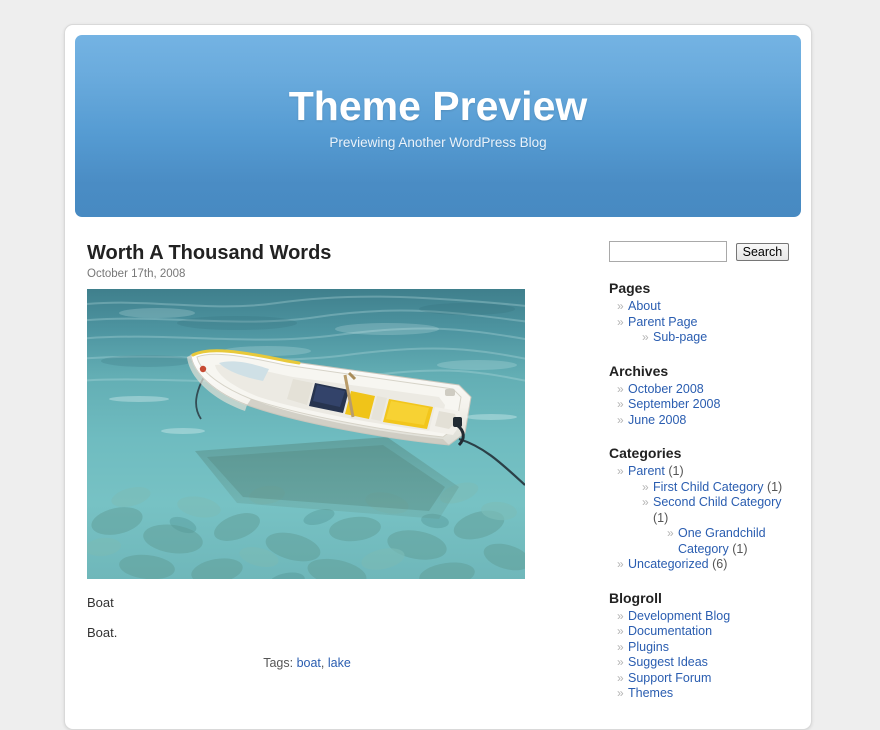 This screenshot has width=880, height=730. I want to click on list-item: About, so click(703, 307).